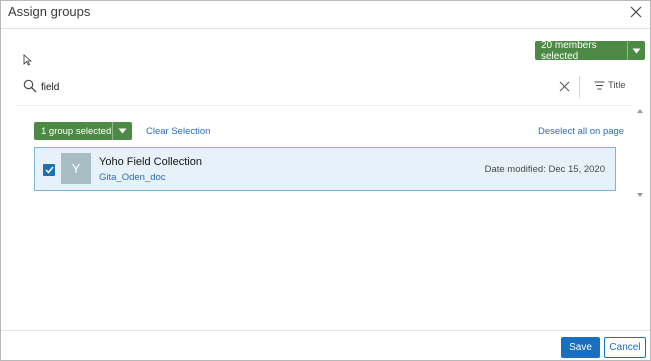  I want to click on clear-selection-link: Clear Selection, so click(178, 131).